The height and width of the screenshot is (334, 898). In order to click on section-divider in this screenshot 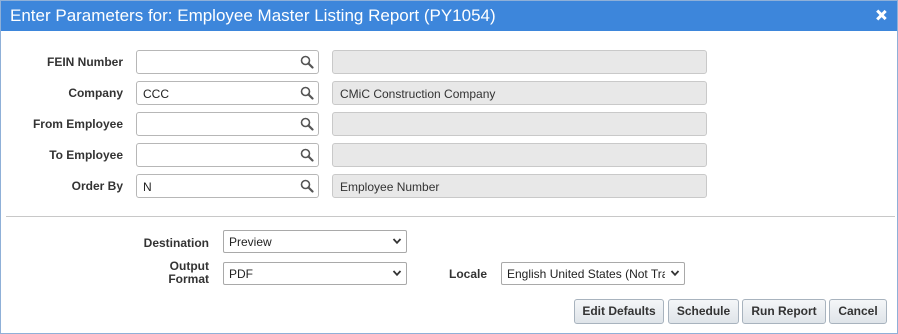, I will do `click(450, 216)`.